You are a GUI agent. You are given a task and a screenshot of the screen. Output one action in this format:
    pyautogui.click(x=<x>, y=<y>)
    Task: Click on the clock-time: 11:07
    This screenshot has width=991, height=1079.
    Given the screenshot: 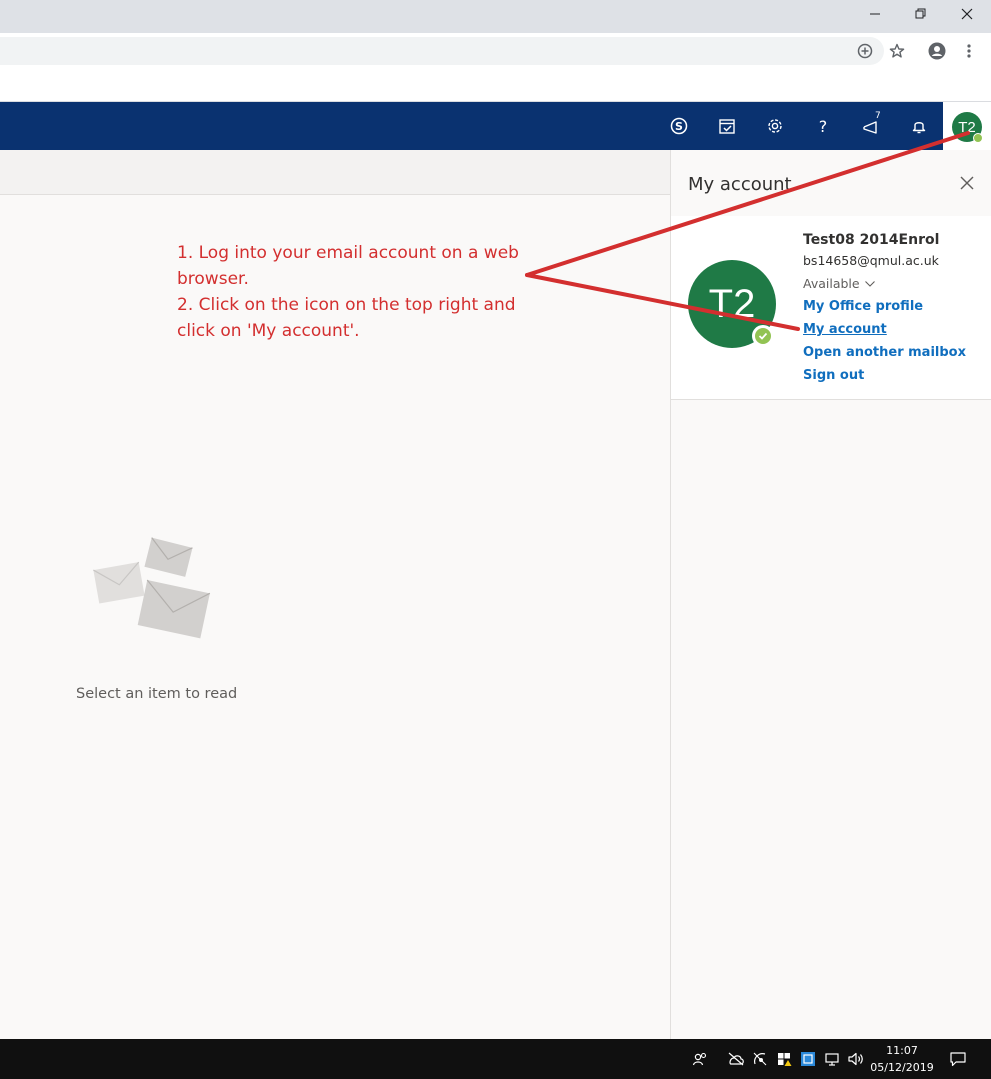 What is the action you would take?
    pyautogui.click(x=902, y=1050)
    